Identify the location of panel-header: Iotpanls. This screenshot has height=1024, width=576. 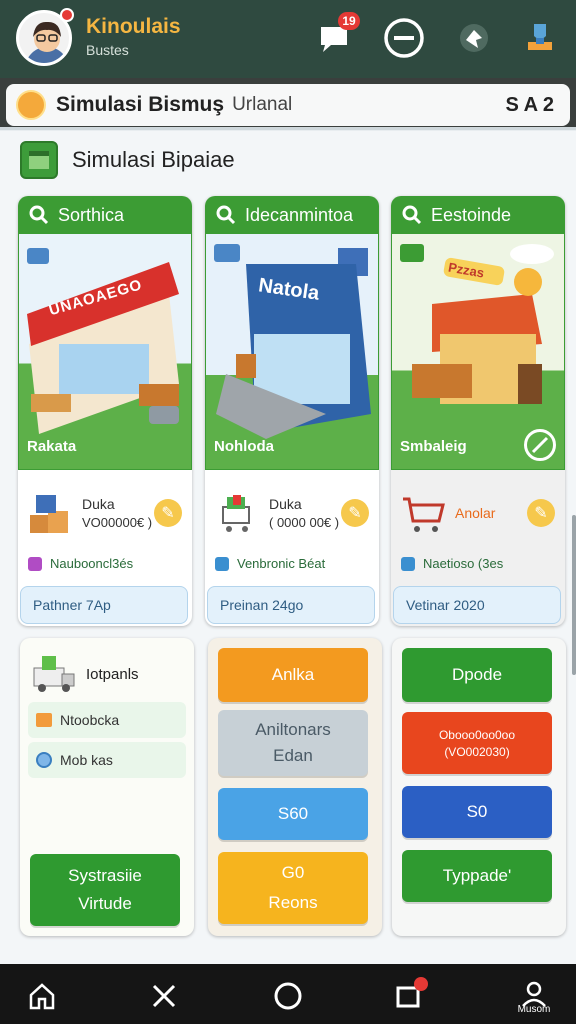
(85, 674).